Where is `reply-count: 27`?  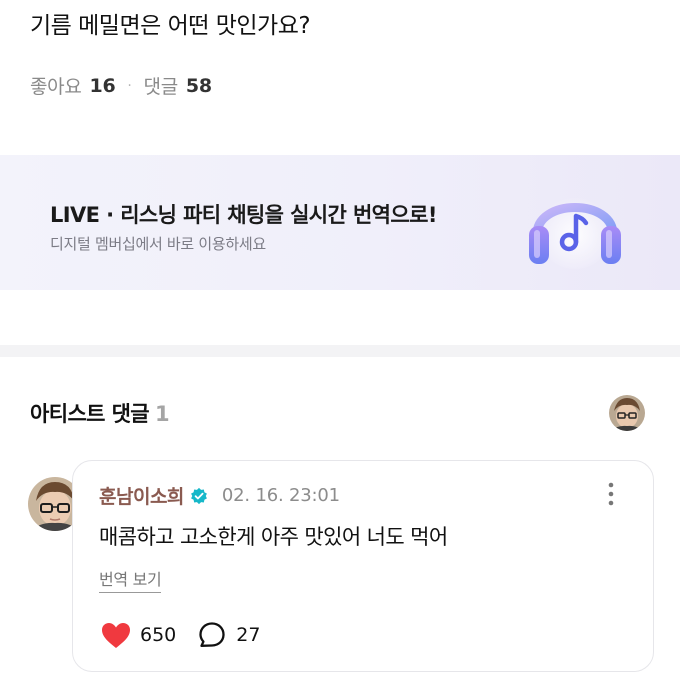
reply-count: 27 is located at coordinates (248, 635).